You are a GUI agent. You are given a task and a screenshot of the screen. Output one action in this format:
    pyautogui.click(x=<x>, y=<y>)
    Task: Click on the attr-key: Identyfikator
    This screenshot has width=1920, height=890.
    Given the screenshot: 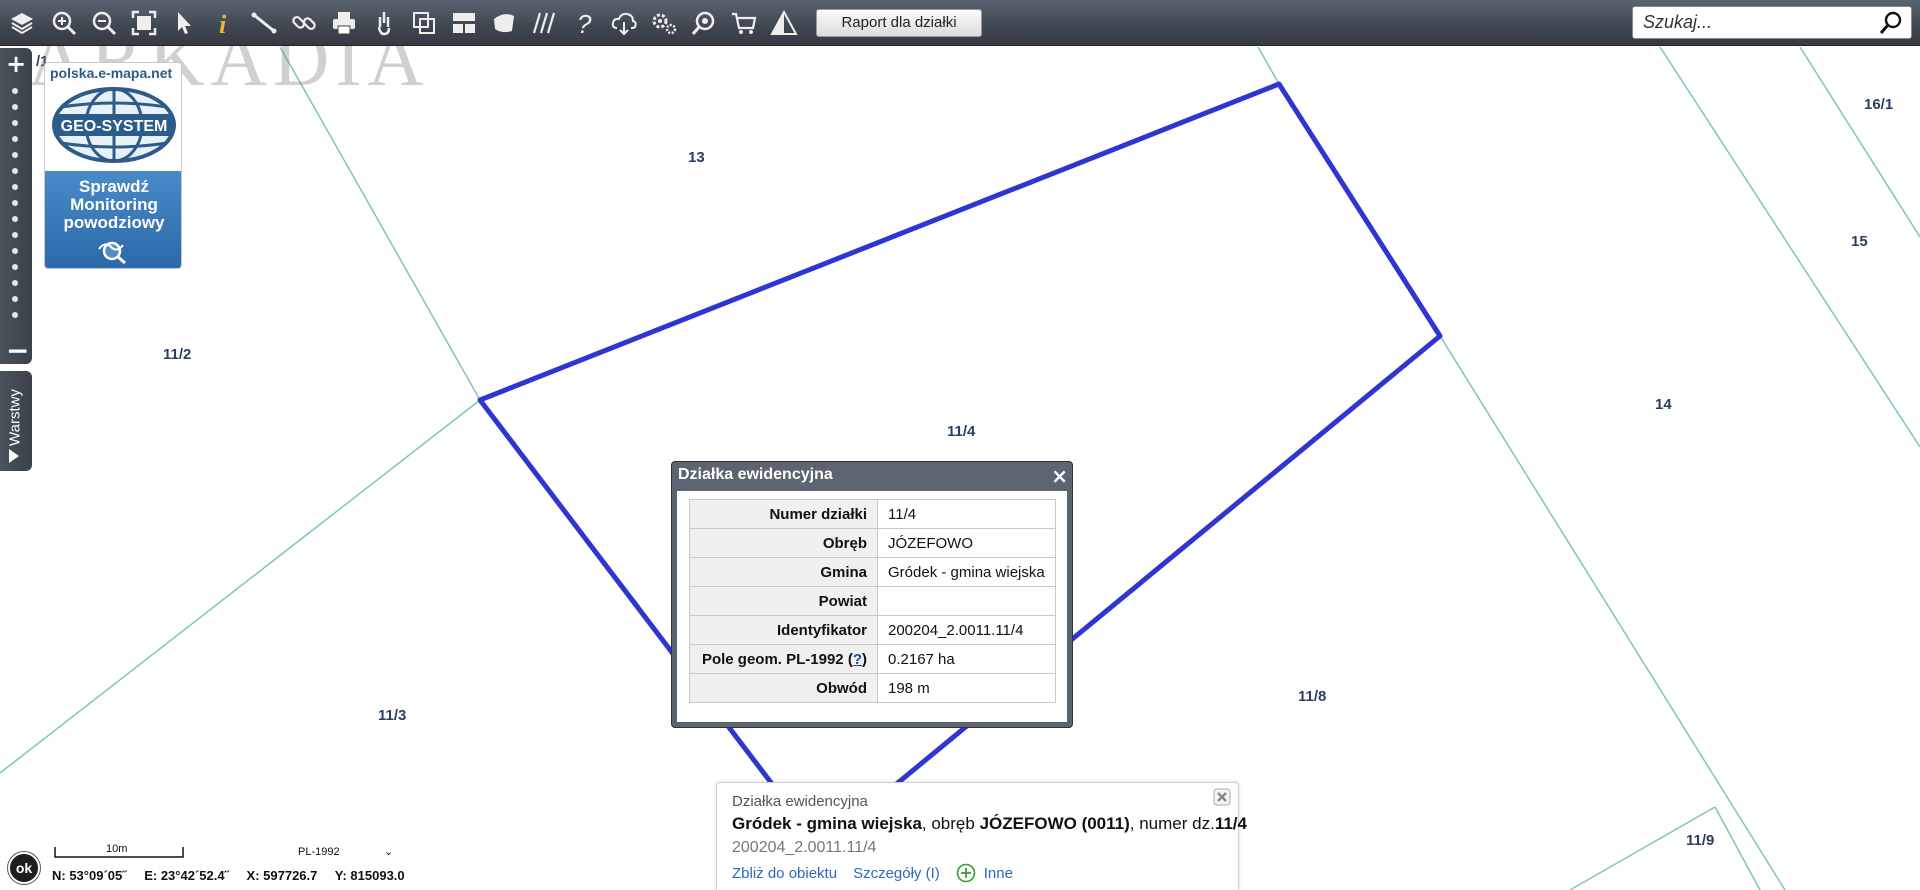 What is the action you would take?
    pyautogui.click(x=783, y=630)
    